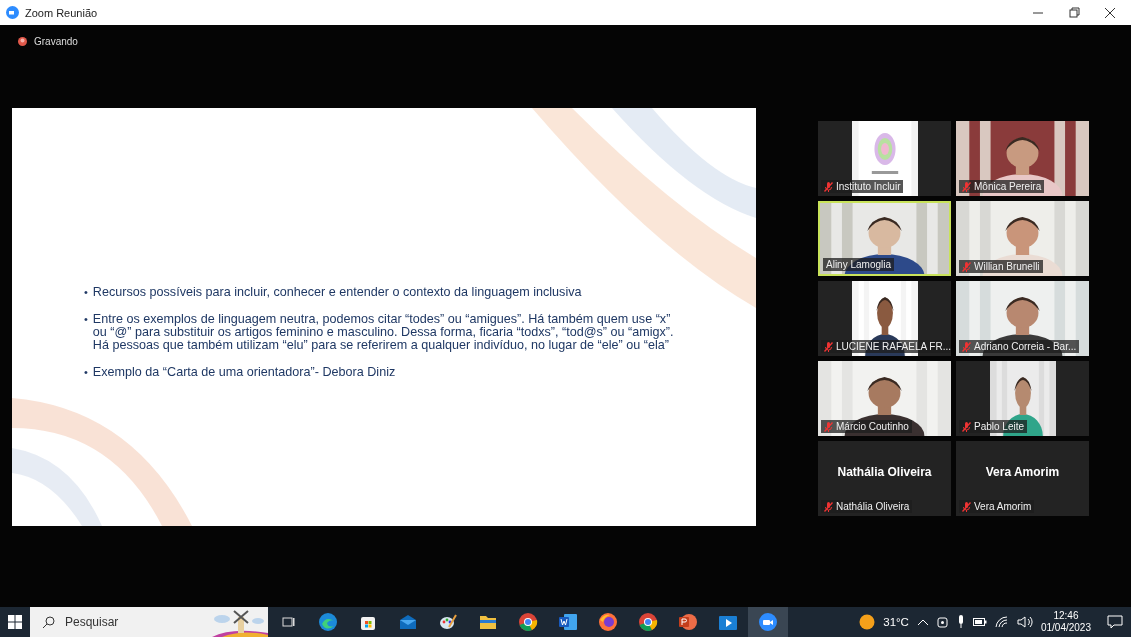 The width and height of the screenshot is (1131, 637). Describe the element at coordinates (1001, 622) in the screenshot. I see `wifi-icon` at that location.